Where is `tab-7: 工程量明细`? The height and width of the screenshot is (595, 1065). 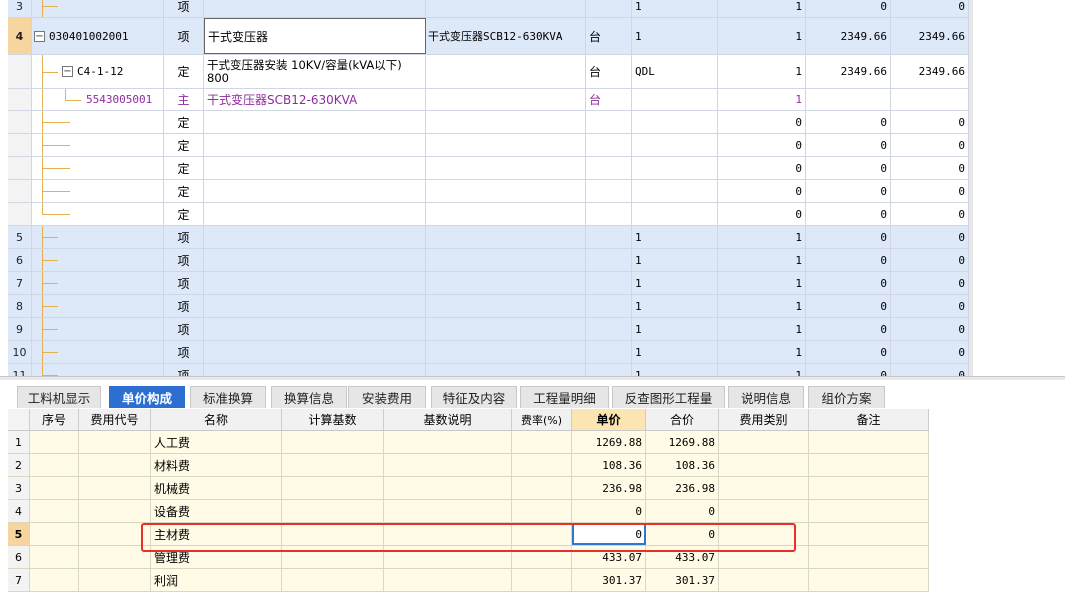
tab-7: 工程量明细 is located at coordinates (564, 397).